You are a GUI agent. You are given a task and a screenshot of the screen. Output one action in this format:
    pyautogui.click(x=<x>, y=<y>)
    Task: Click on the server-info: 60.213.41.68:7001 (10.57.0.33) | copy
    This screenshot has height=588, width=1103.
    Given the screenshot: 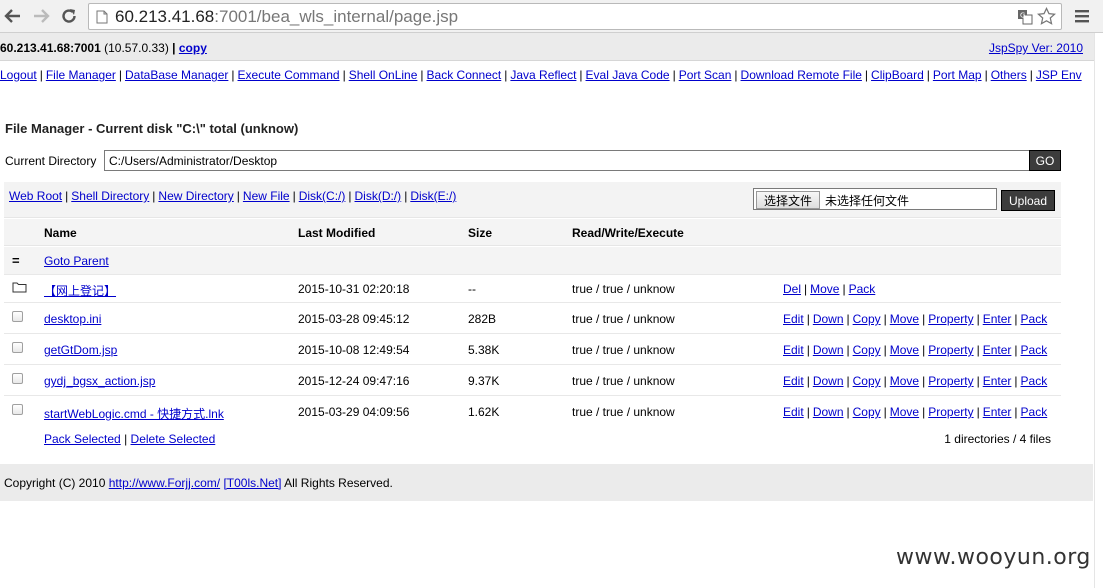 What is the action you would take?
    pyautogui.click(x=103, y=48)
    